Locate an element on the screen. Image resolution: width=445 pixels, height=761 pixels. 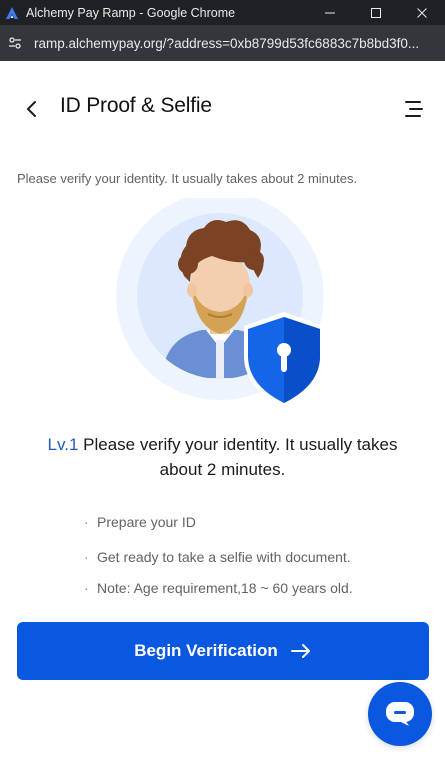
site-info-icon is located at coordinates (15, 43).